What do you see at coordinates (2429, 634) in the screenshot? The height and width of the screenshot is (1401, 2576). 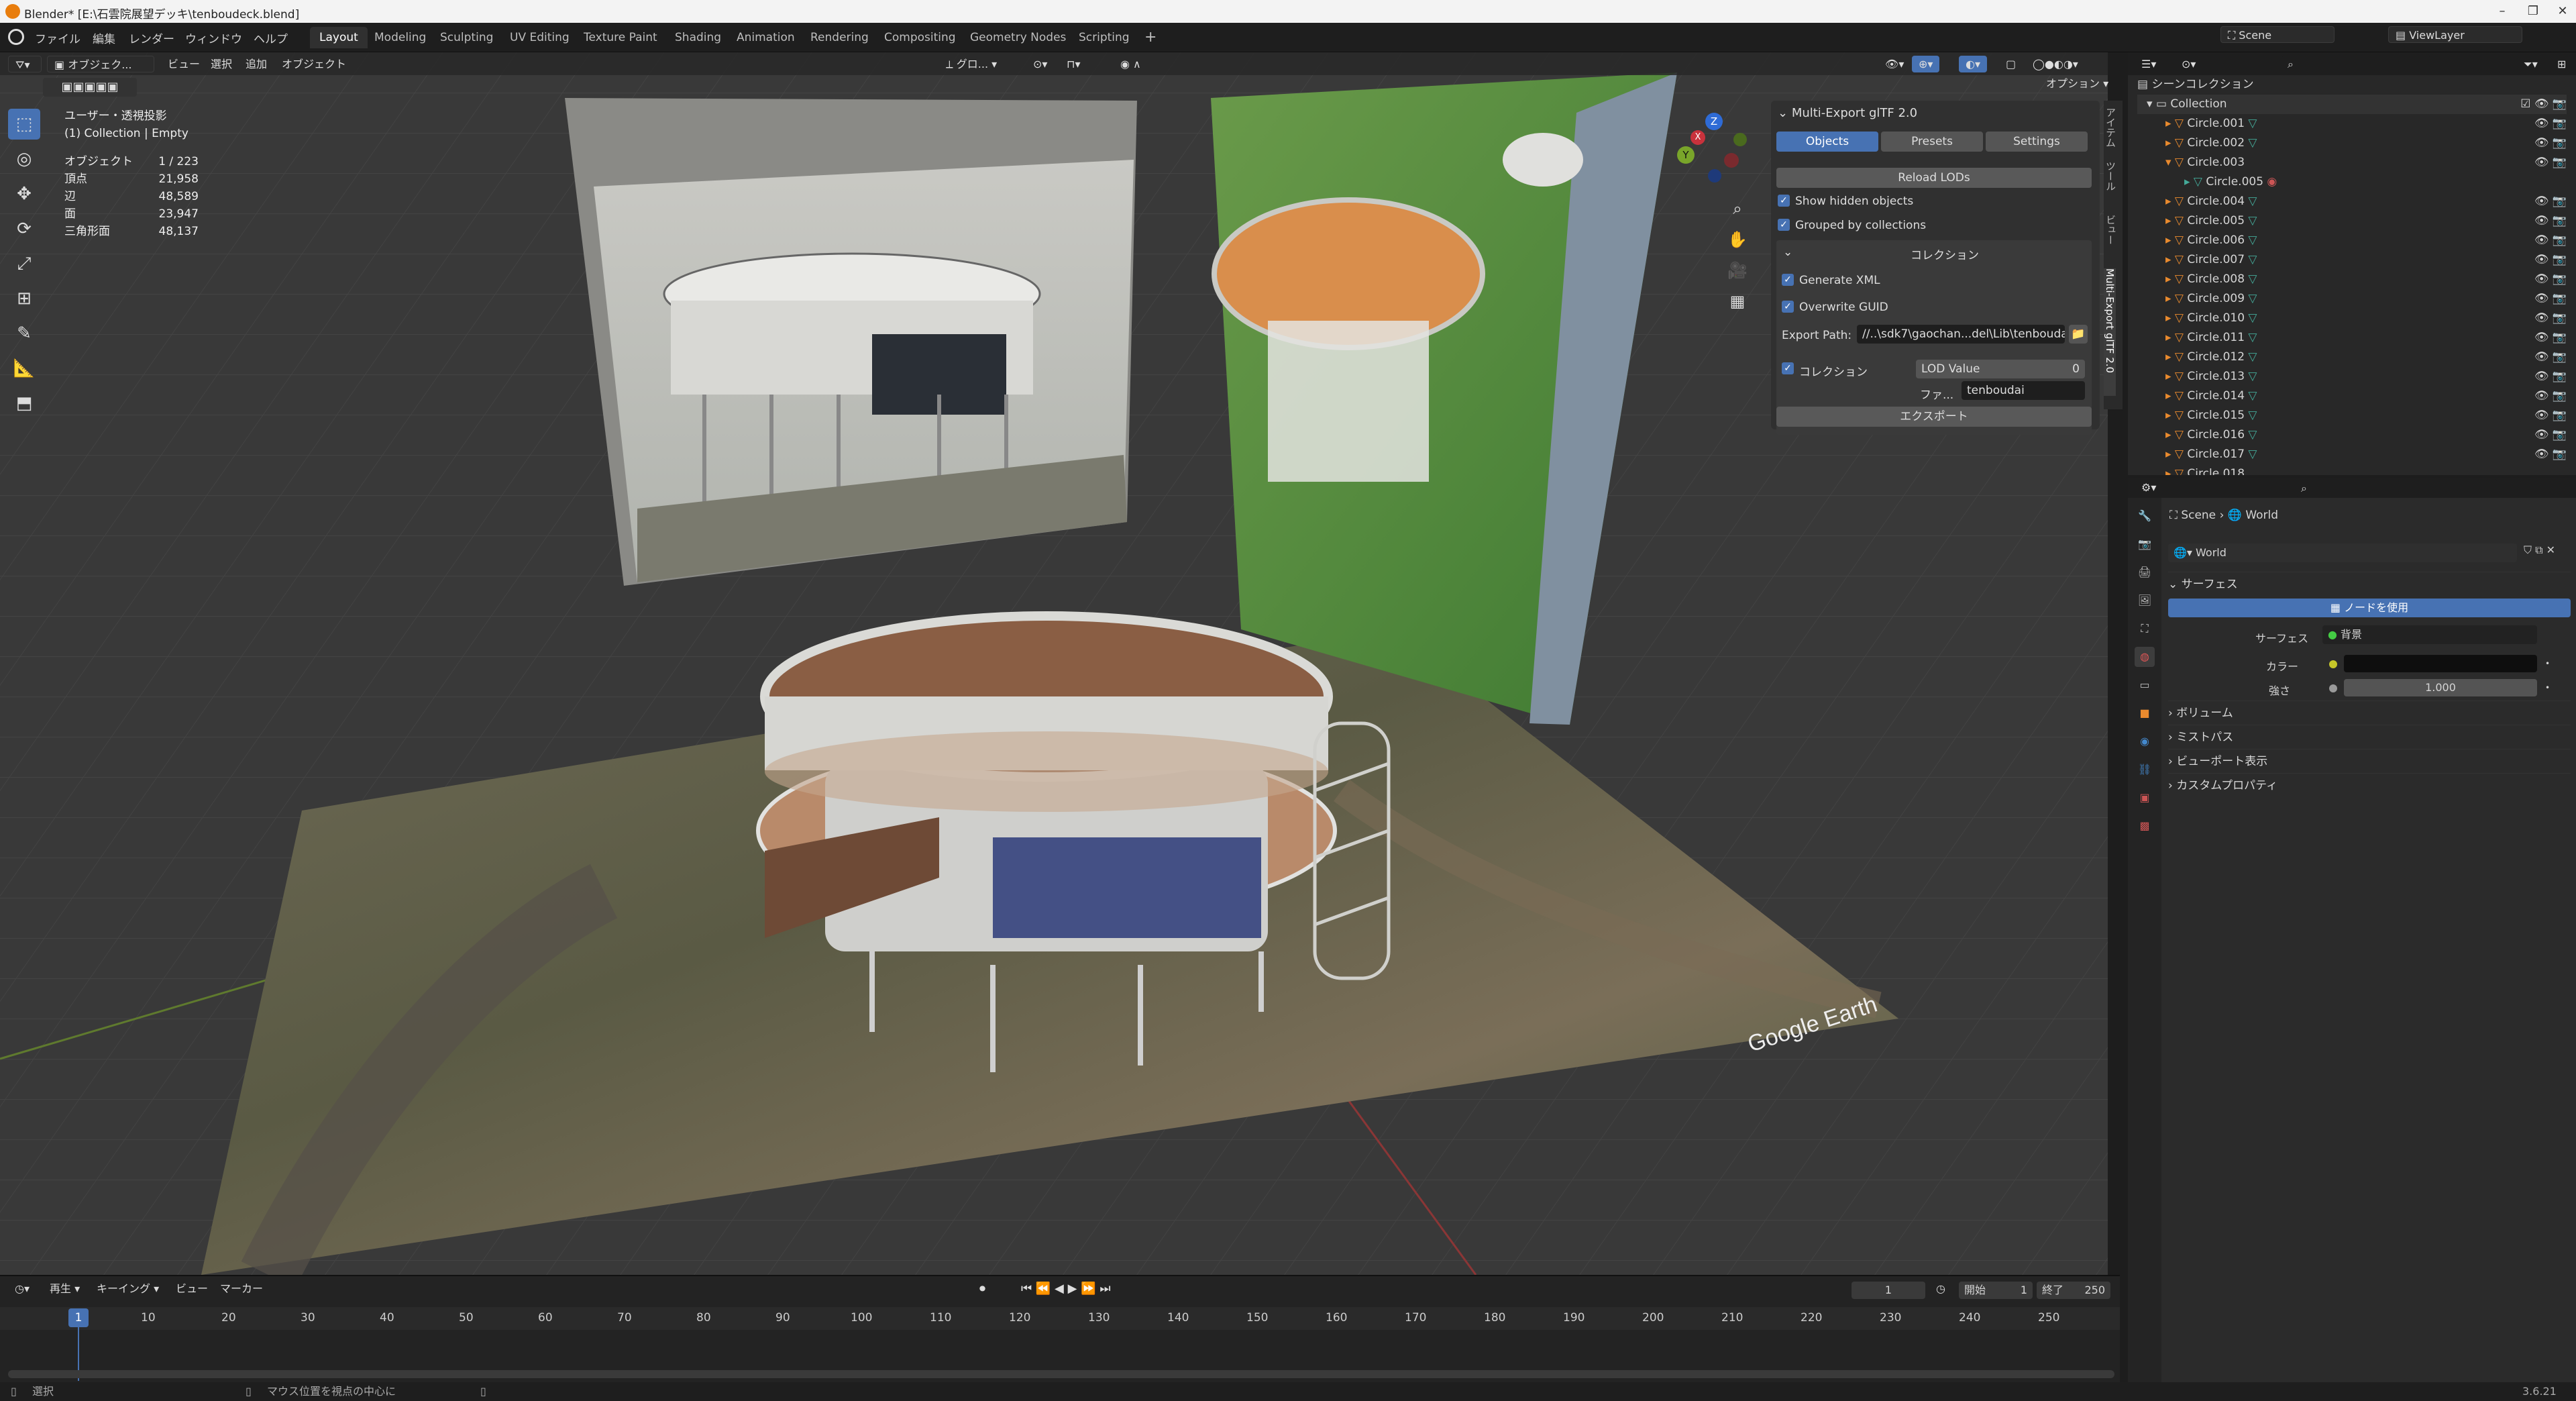 I see `surface-shader-field: ● 背景` at bounding box center [2429, 634].